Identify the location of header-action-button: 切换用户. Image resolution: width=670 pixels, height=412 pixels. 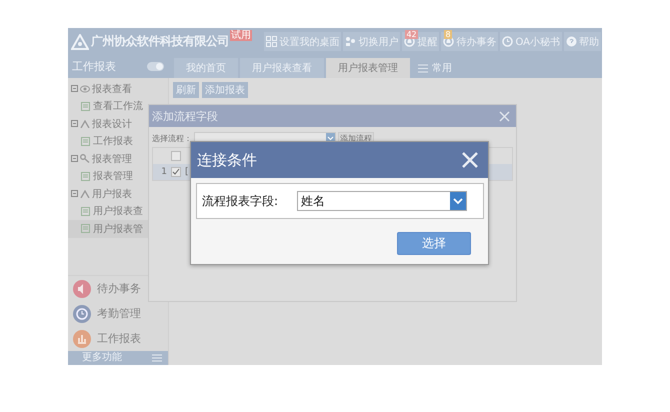
(371, 41).